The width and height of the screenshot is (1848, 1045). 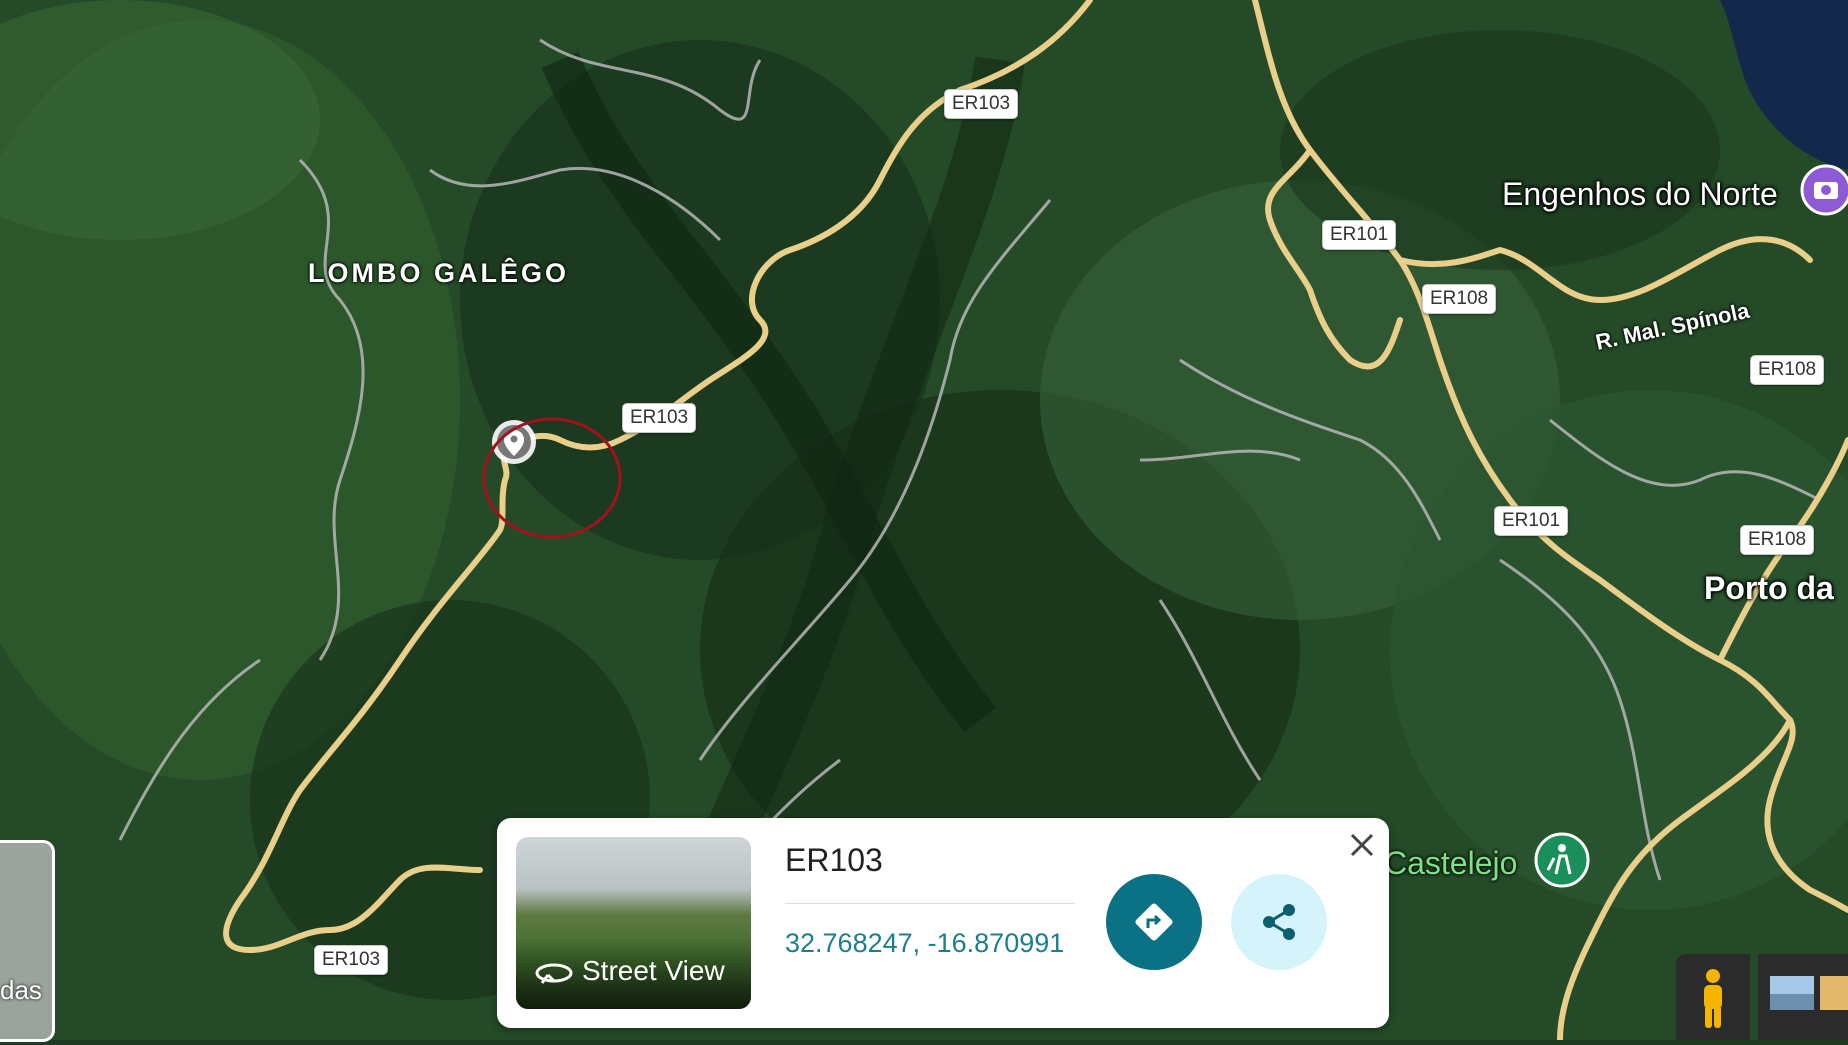 I want to click on area-label-lombo-galego: LOMBO GALÊGO, so click(x=438, y=273).